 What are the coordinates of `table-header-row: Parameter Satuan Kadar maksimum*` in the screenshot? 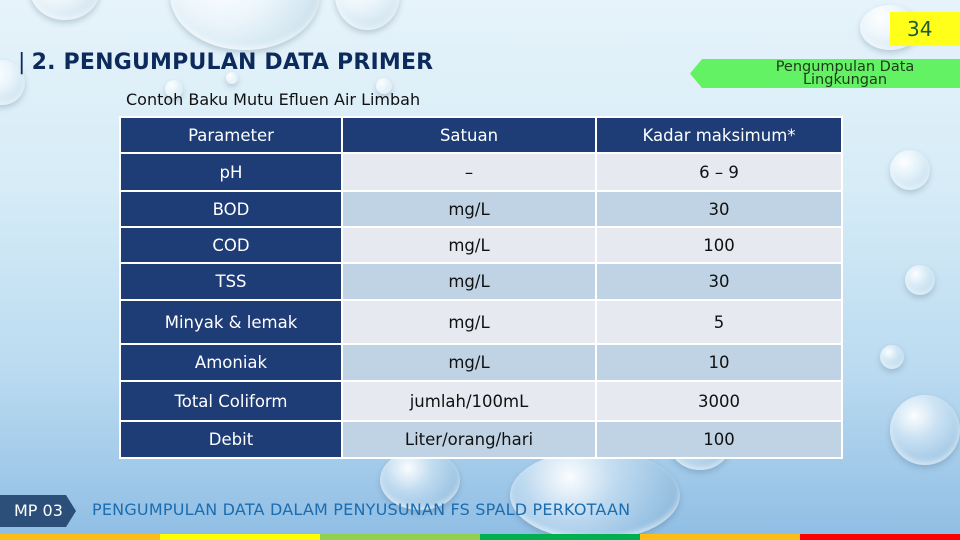 It's located at (481, 135).